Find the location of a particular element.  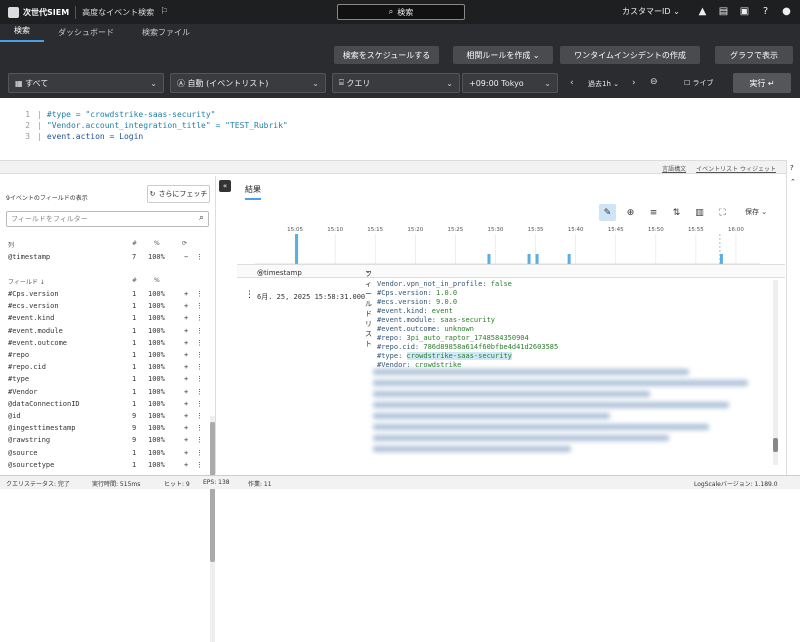

collapse-icon: ⌃ is located at coordinates (793, 182).